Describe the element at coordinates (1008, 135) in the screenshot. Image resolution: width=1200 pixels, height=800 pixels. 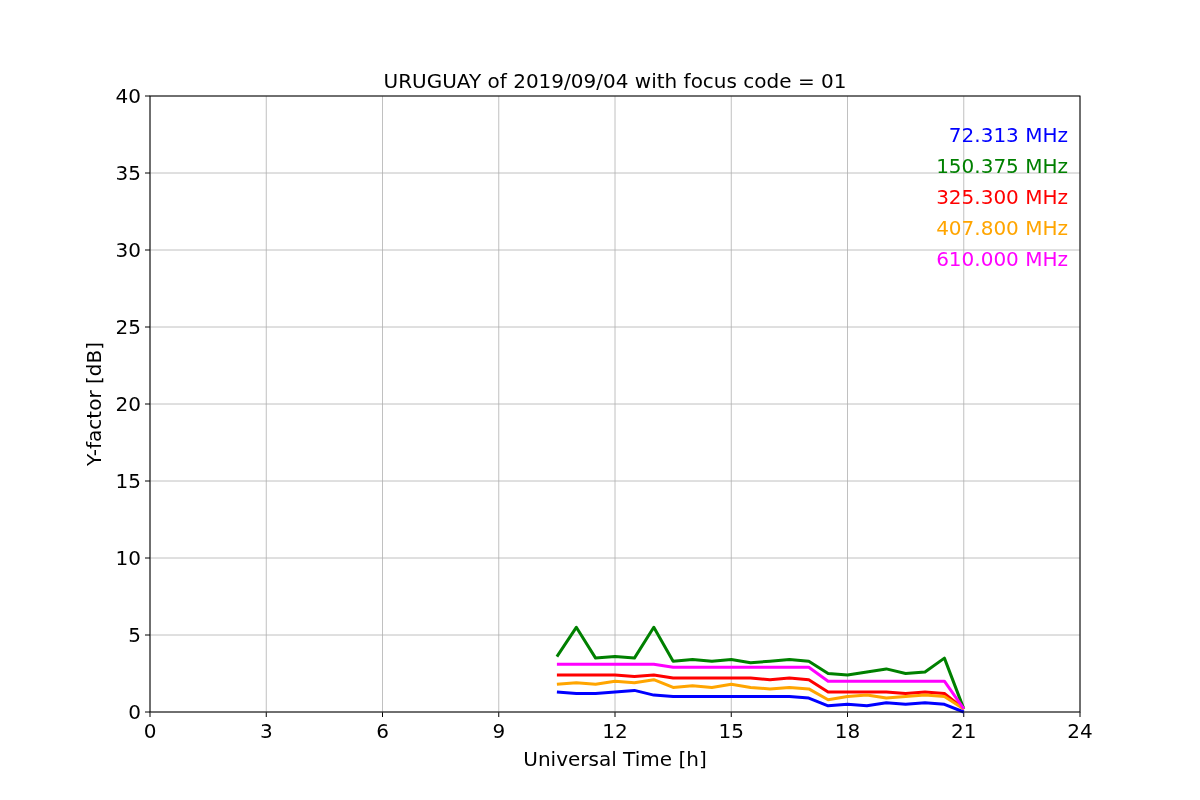
I see `legend-label: 72.313 MHz` at that location.